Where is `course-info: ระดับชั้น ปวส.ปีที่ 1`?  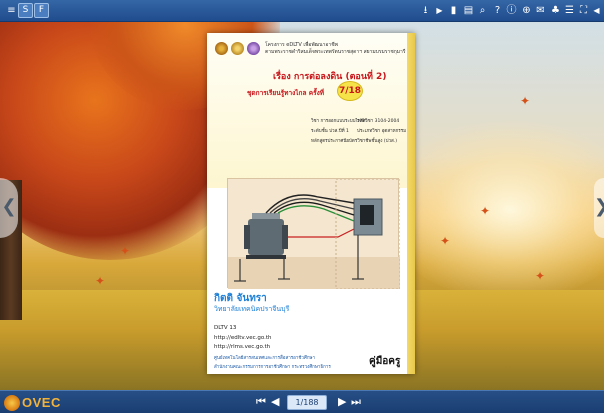
course-info: ระดับชั้น ปวส.ปีที่ 1 is located at coordinates (330, 131).